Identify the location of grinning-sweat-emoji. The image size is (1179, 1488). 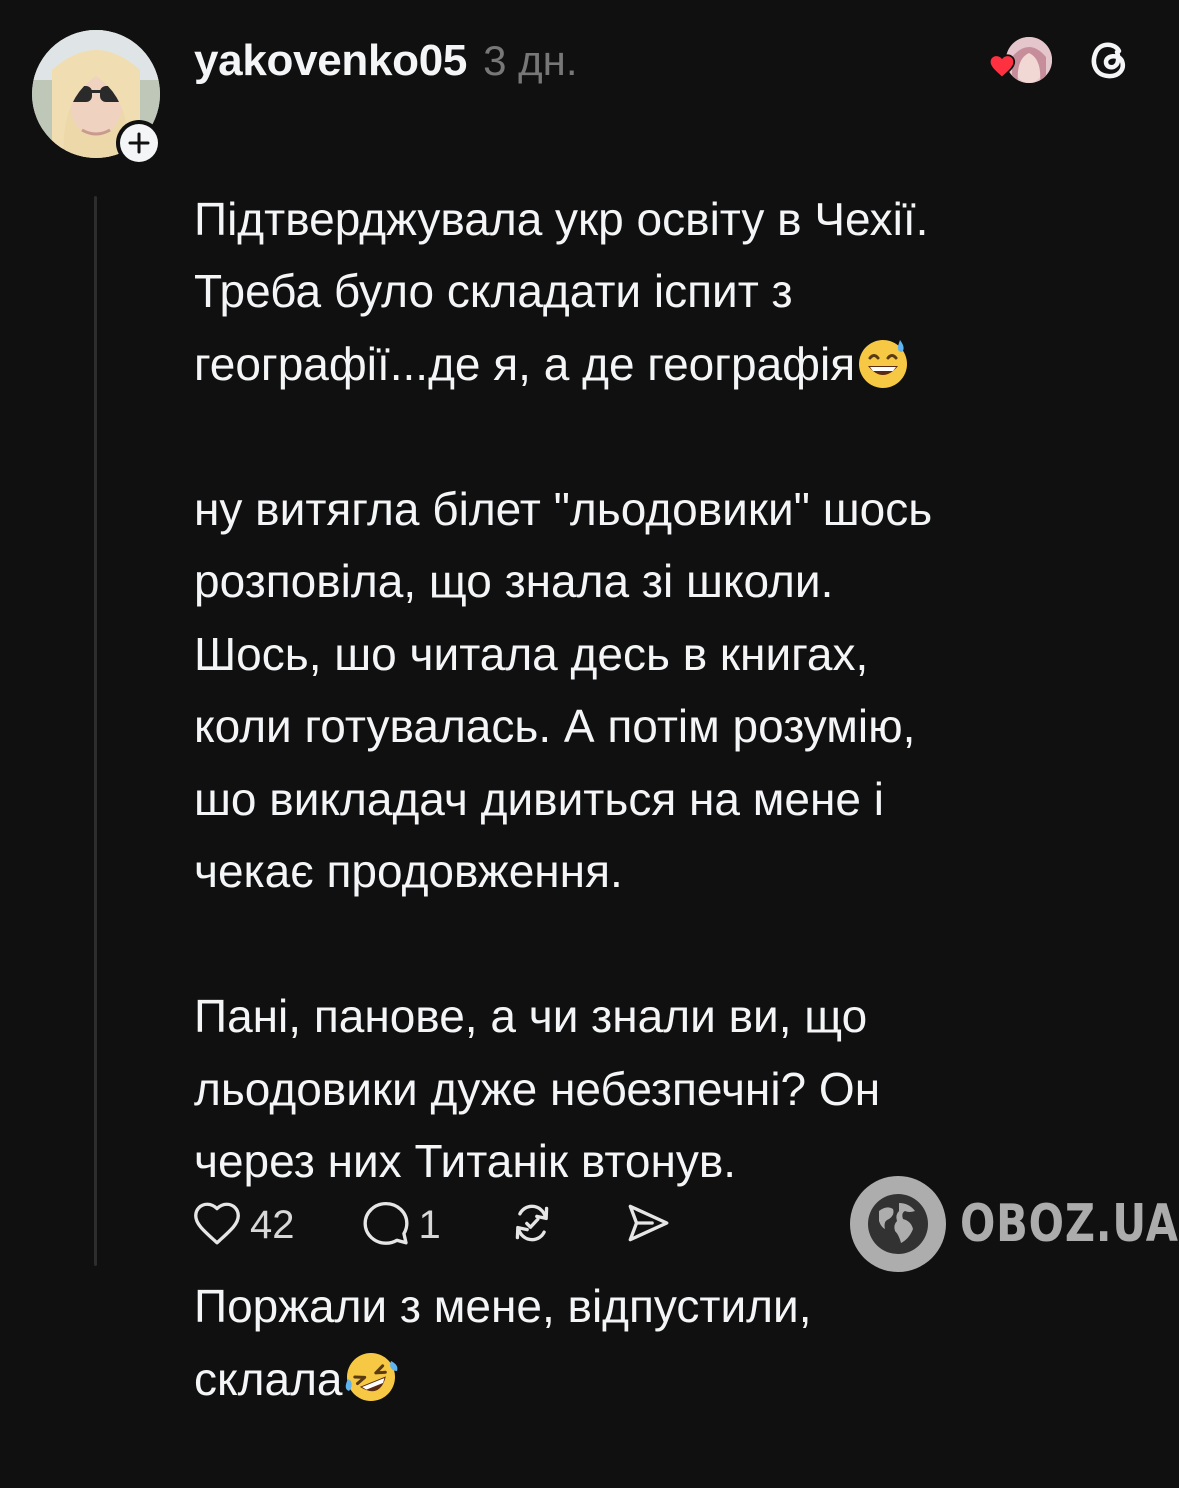
(883, 362).